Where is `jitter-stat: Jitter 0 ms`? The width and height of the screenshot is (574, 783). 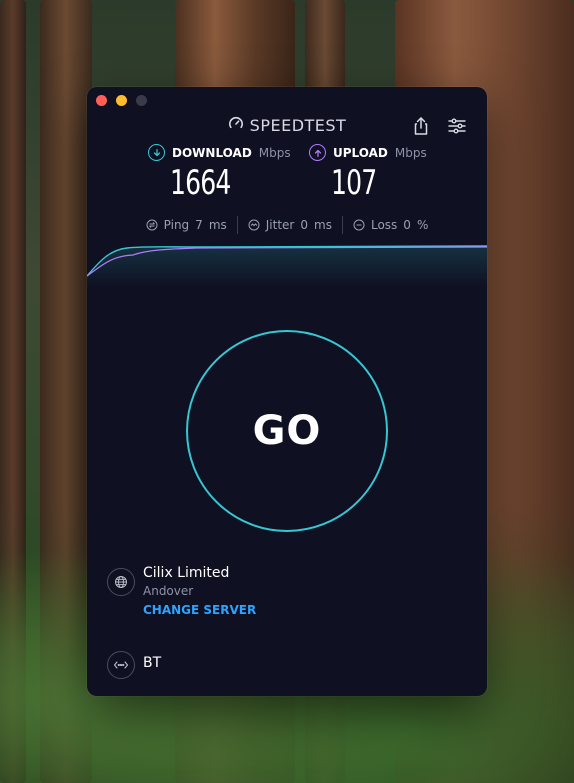
jitter-stat: Jitter 0 ms is located at coordinates (290, 225).